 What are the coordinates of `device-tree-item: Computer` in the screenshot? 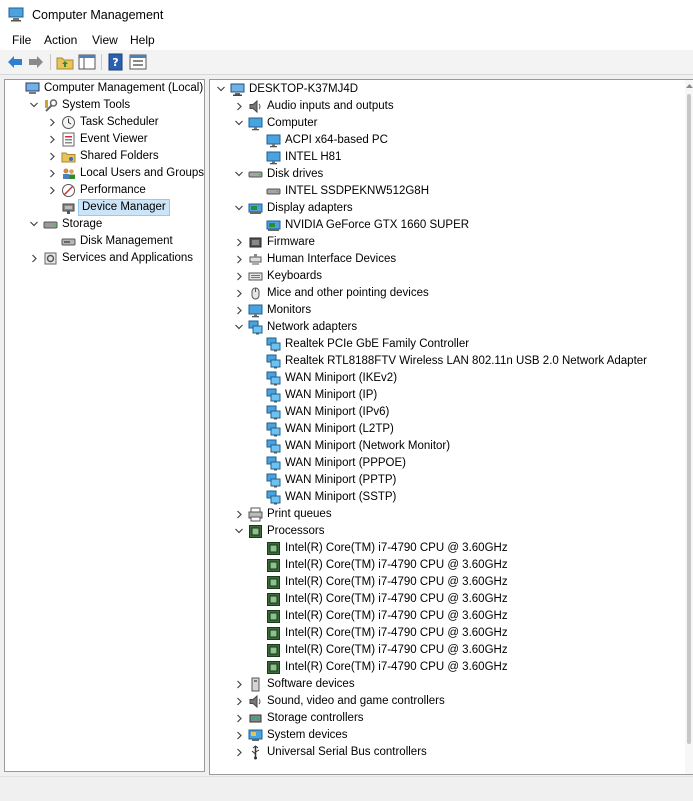 It's located at (447, 123).